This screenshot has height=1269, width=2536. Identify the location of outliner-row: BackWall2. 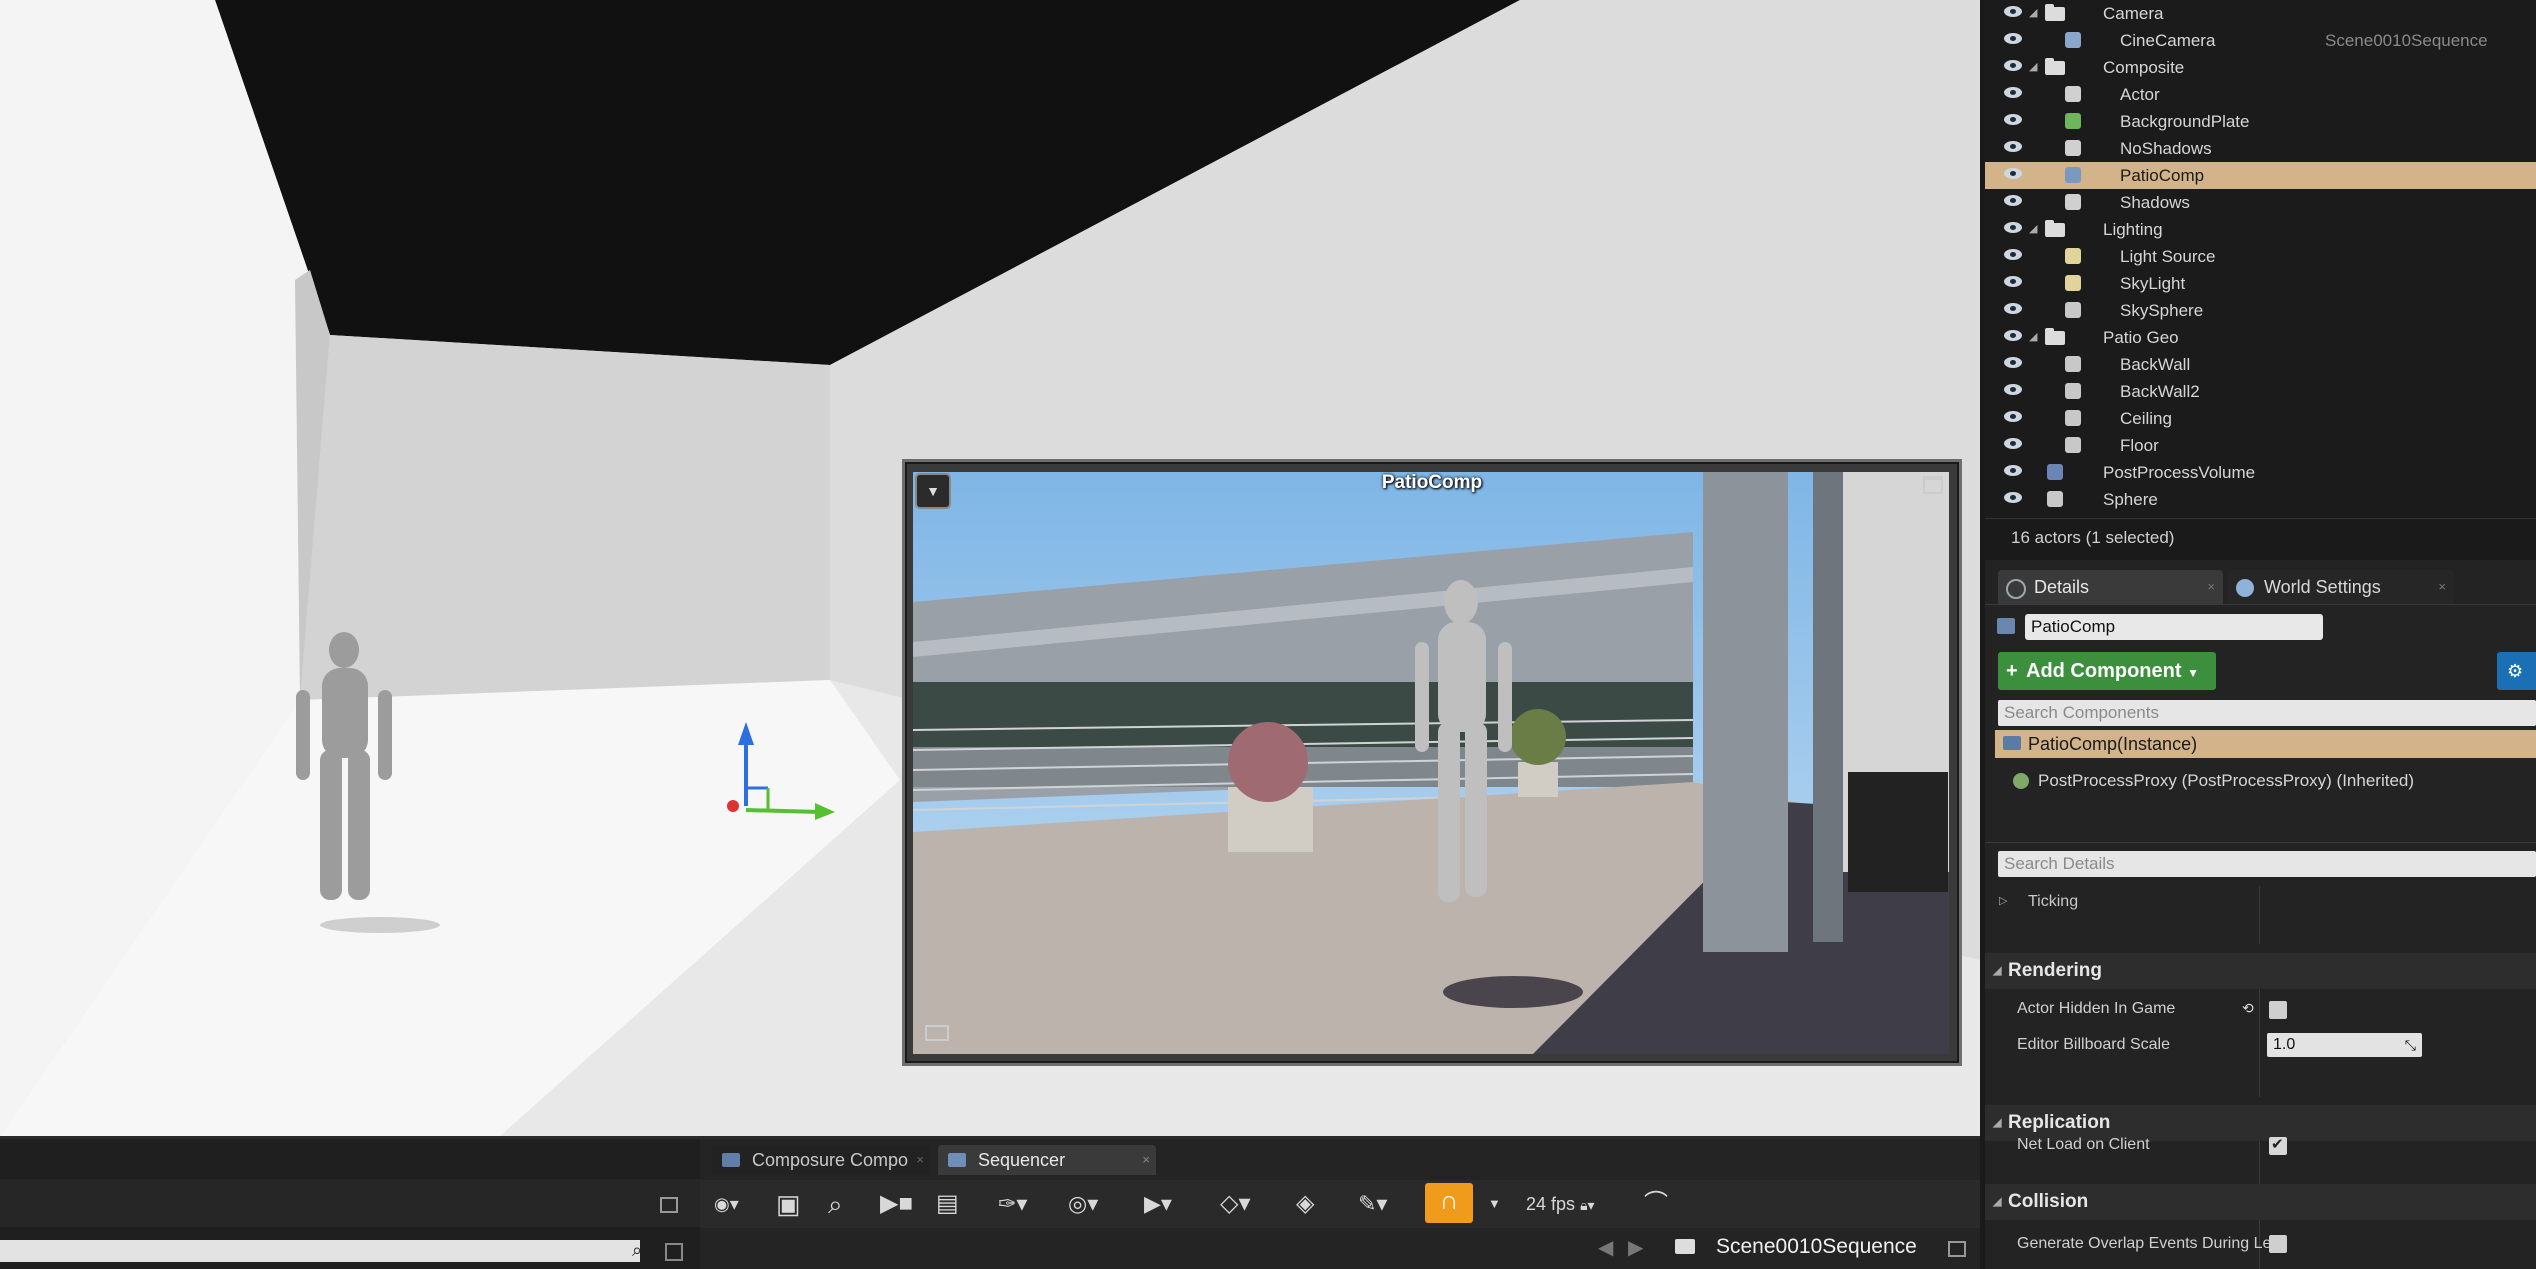
(2260, 391).